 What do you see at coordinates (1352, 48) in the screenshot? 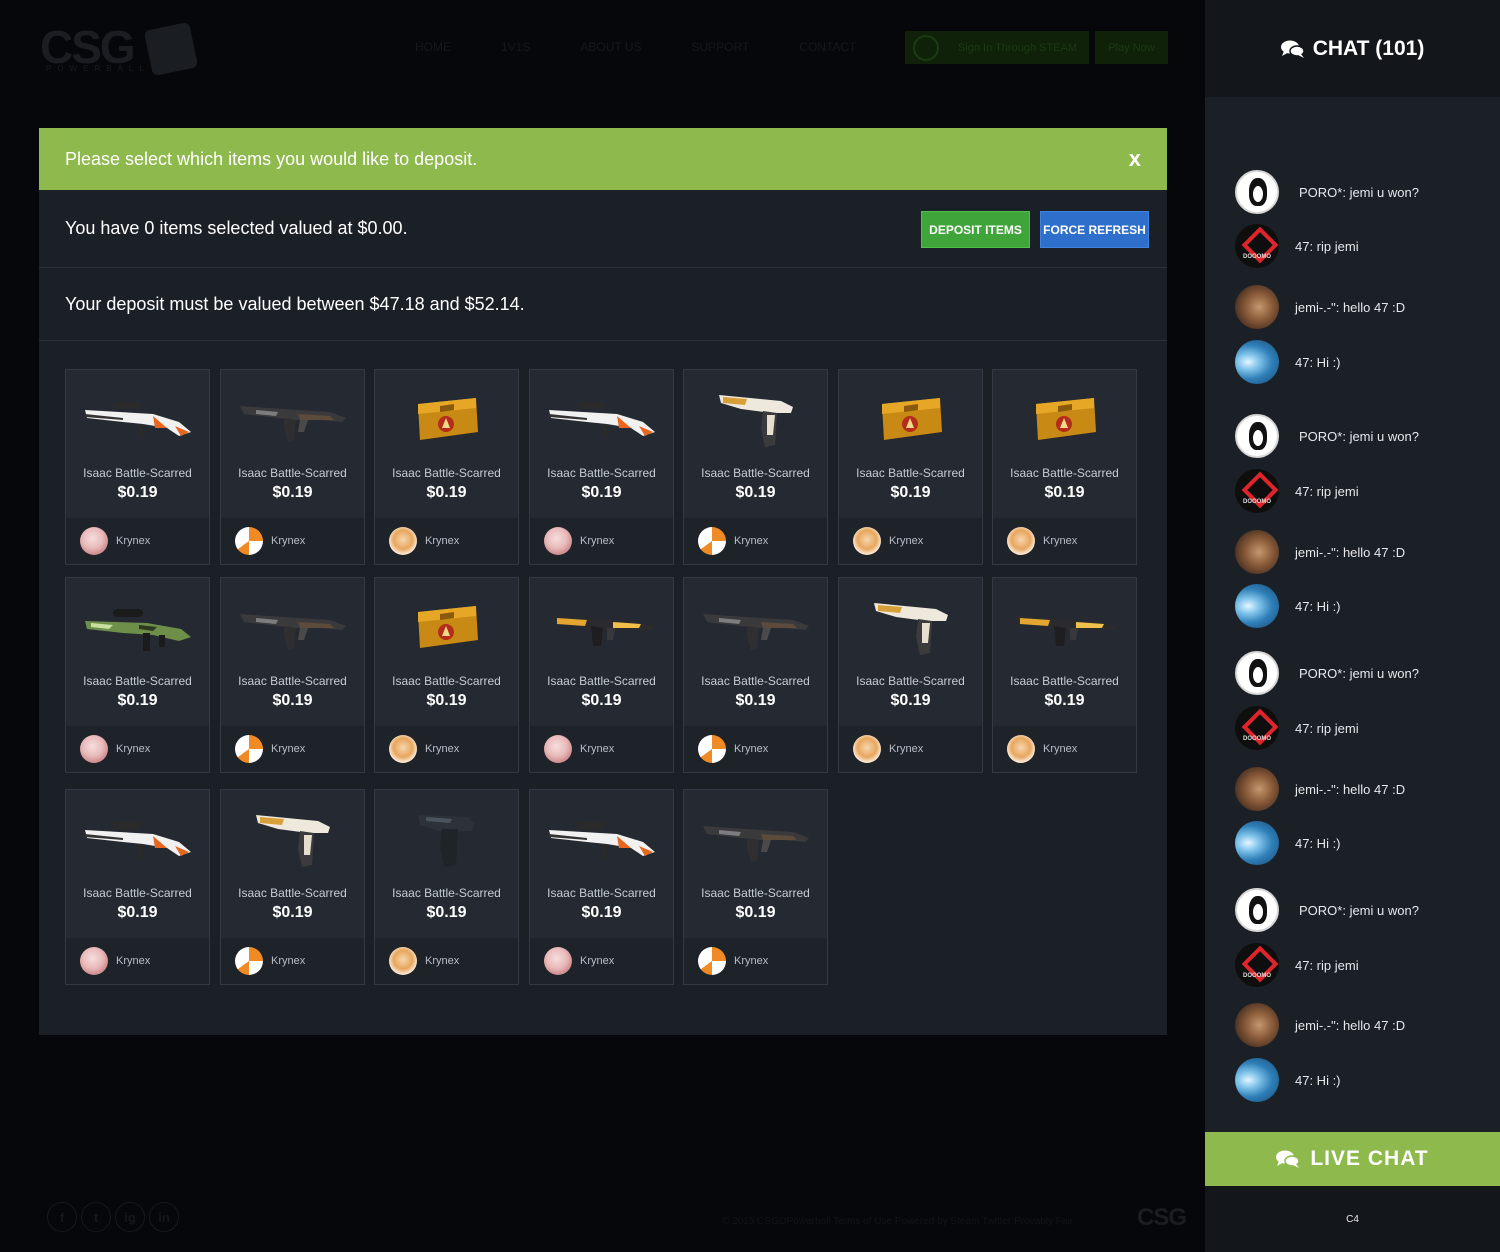
I see `chat-header: CHAT (101)` at bounding box center [1352, 48].